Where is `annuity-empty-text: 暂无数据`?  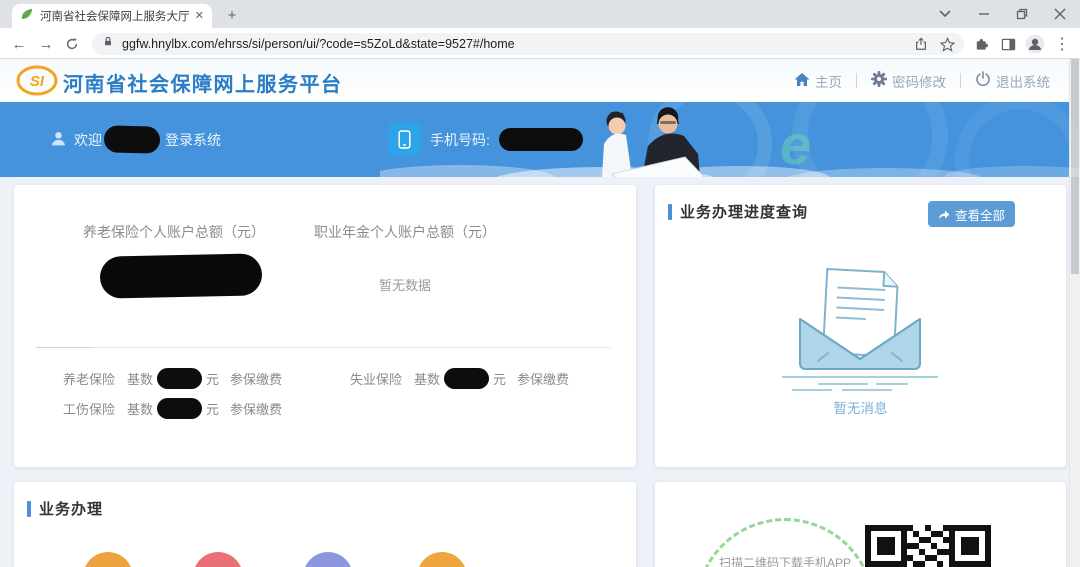 annuity-empty-text: 暂无数据 is located at coordinates (404, 285).